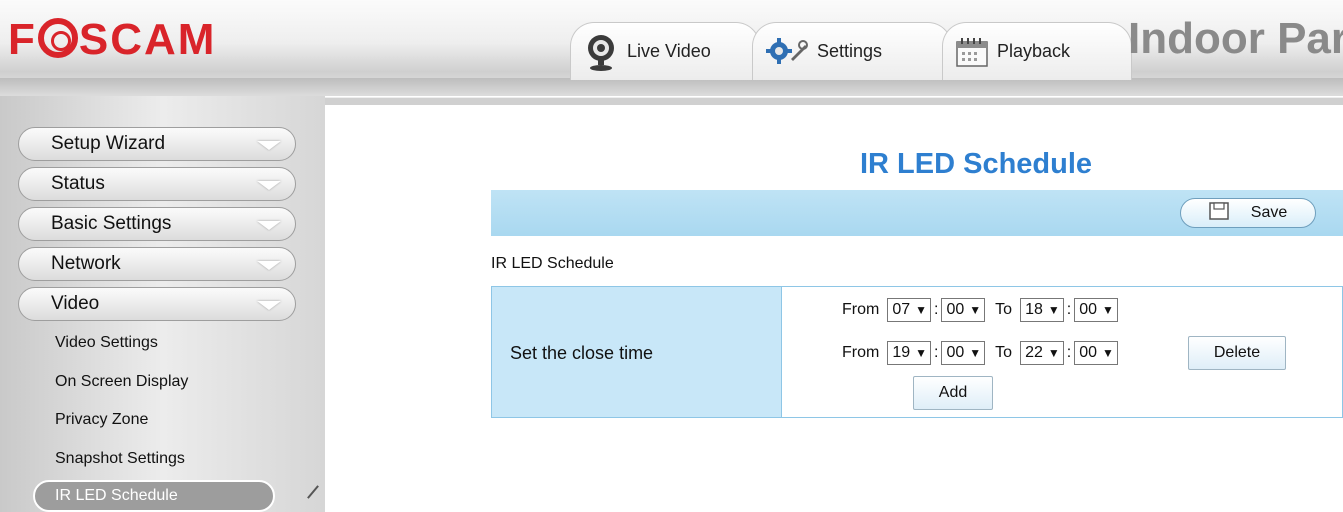 The width and height of the screenshot is (1343, 512). What do you see at coordinates (1034, 352) in the screenshot?
I see `to-hour-value: 22` at bounding box center [1034, 352].